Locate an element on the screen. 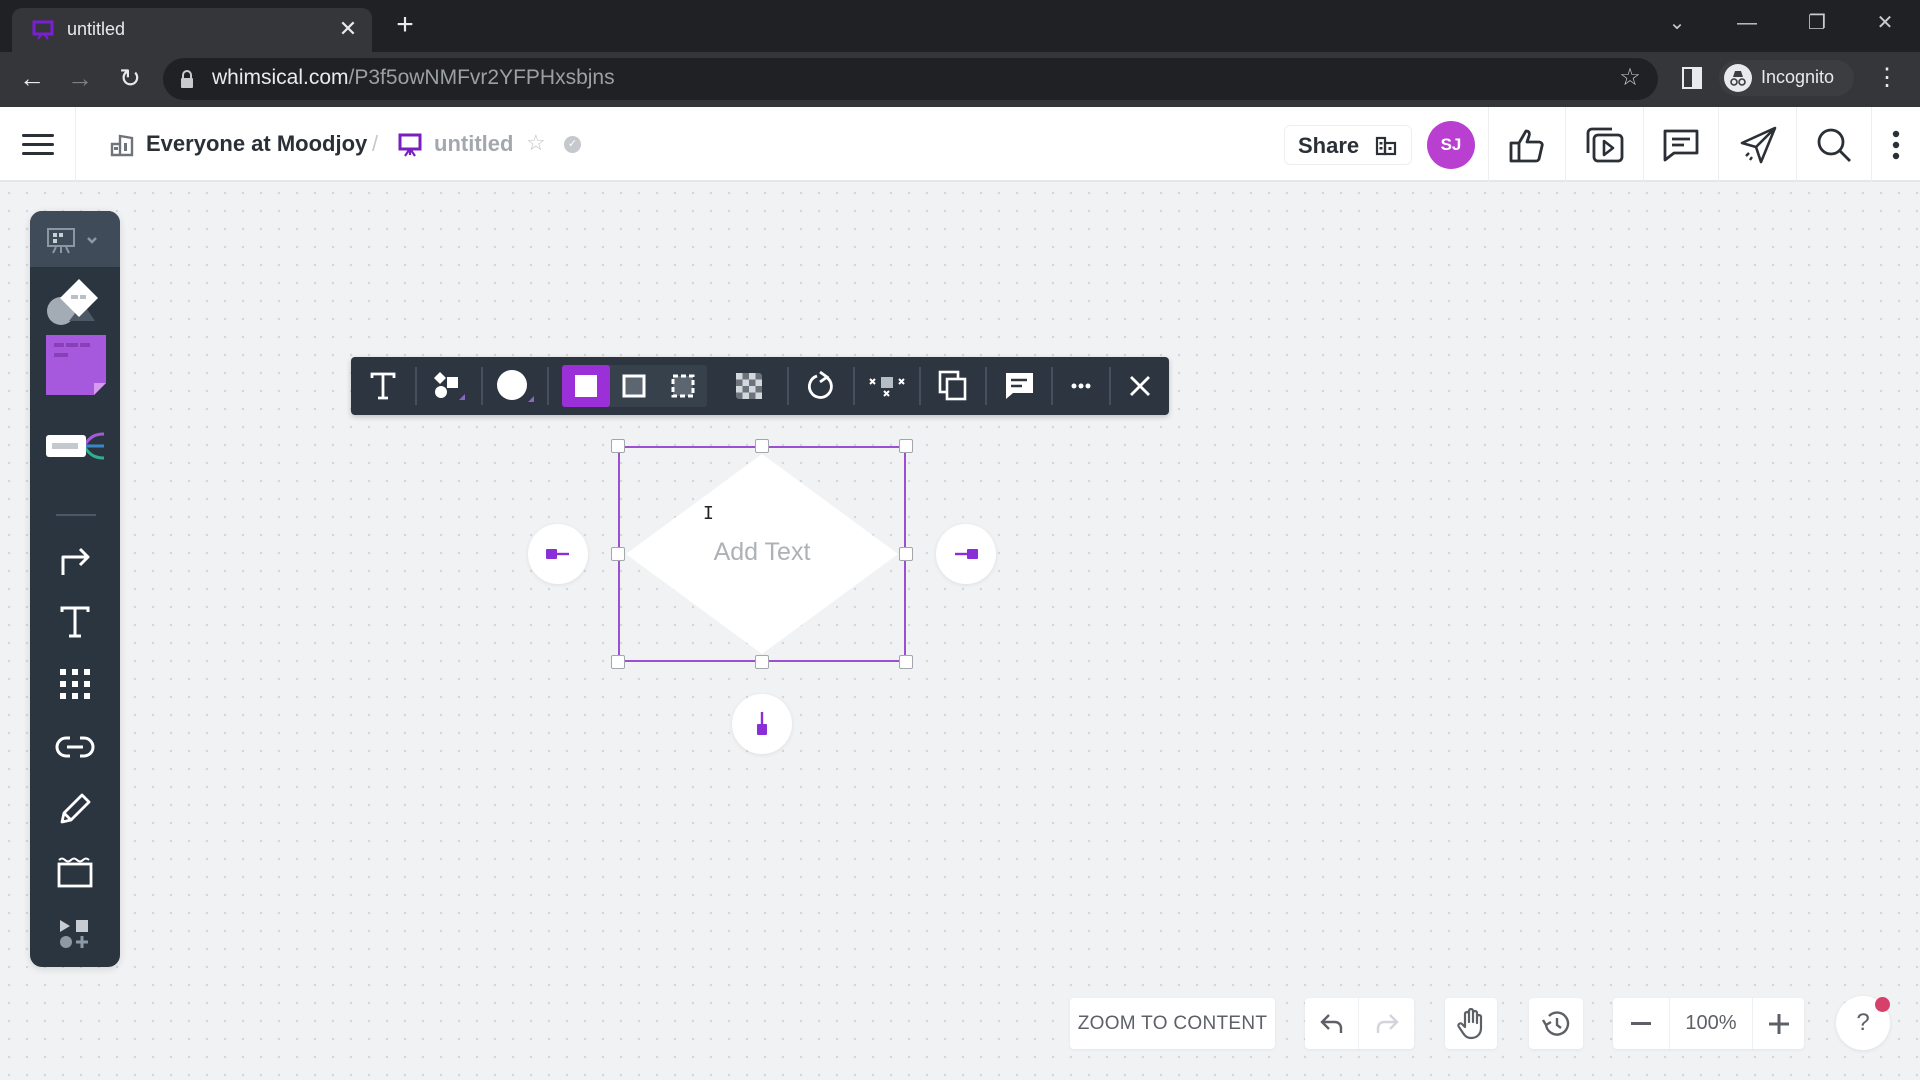 Image resolution: width=1920 pixels, height=1080 pixels. paper-plane-icon is located at coordinates (1758, 144).